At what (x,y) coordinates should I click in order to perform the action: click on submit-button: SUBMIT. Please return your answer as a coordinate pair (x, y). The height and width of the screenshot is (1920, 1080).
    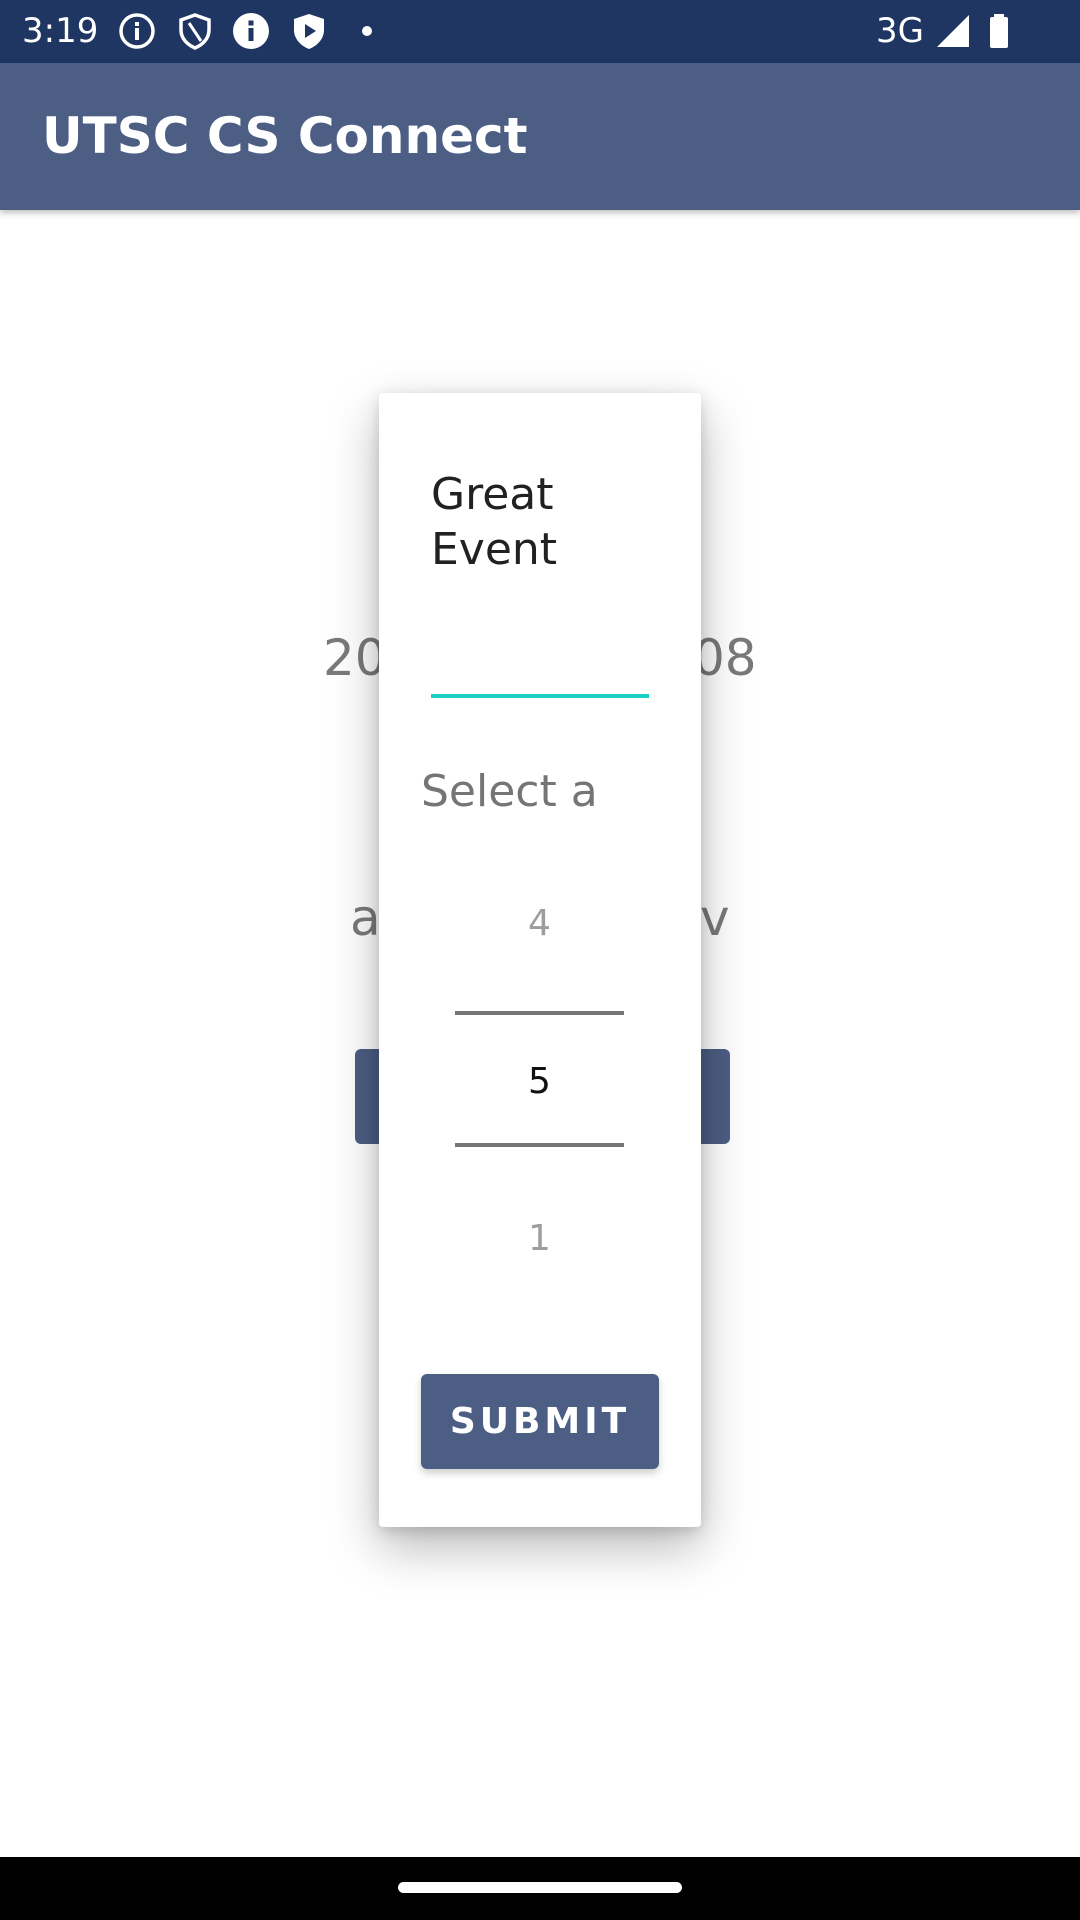
    Looking at the image, I should click on (540, 1421).